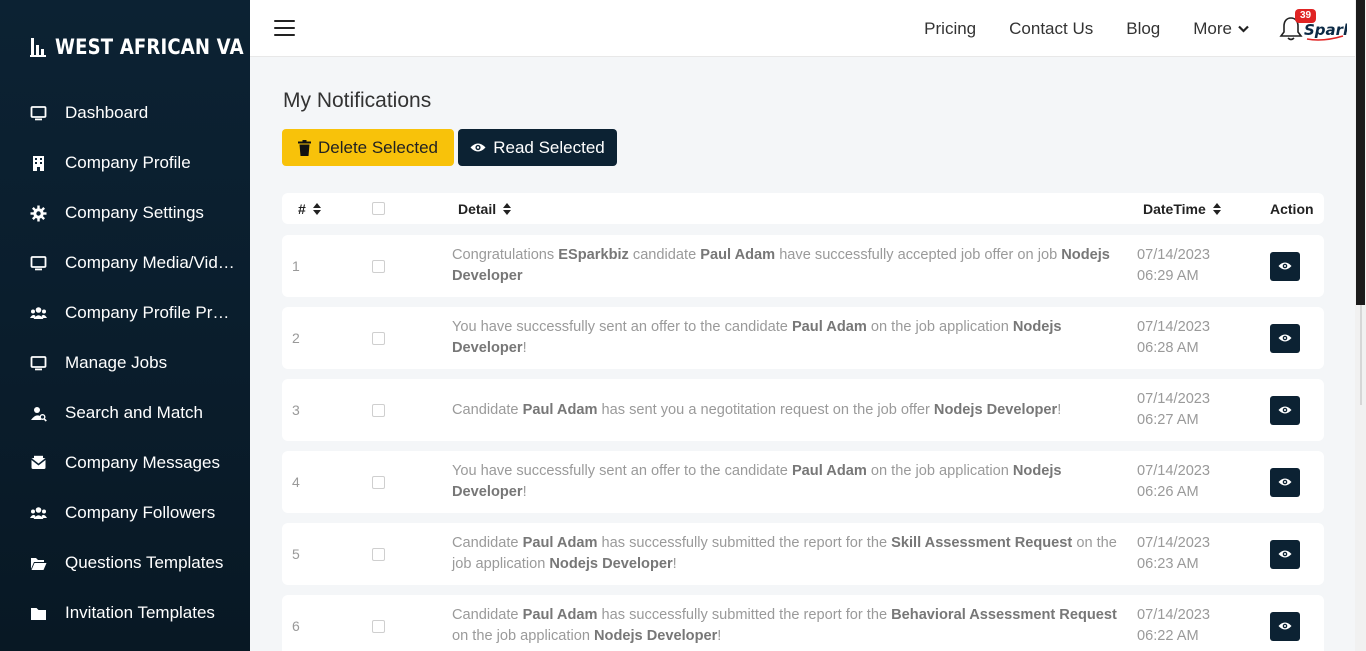 This screenshot has width=1366, height=651. I want to click on sidebar-item-company-settings: Company Settings, so click(125, 213).